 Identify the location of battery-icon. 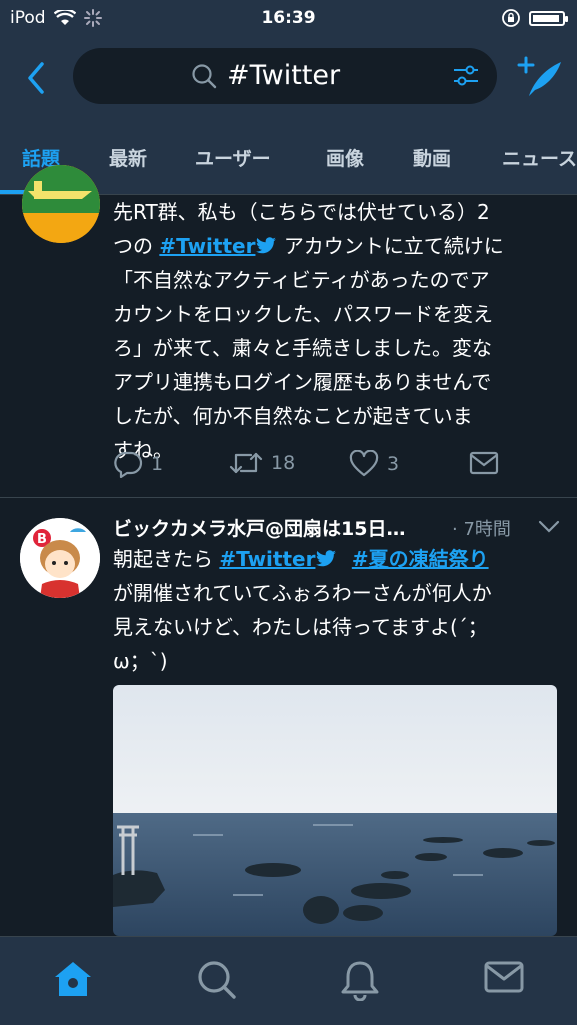
(548, 18).